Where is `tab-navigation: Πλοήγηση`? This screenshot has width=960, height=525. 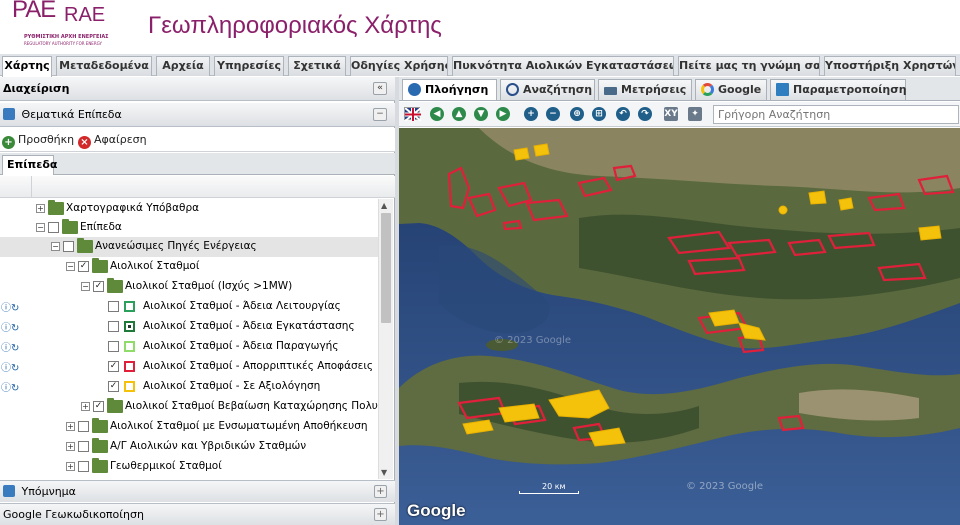
tab-navigation: Πλοήγηση is located at coordinates (449, 89).